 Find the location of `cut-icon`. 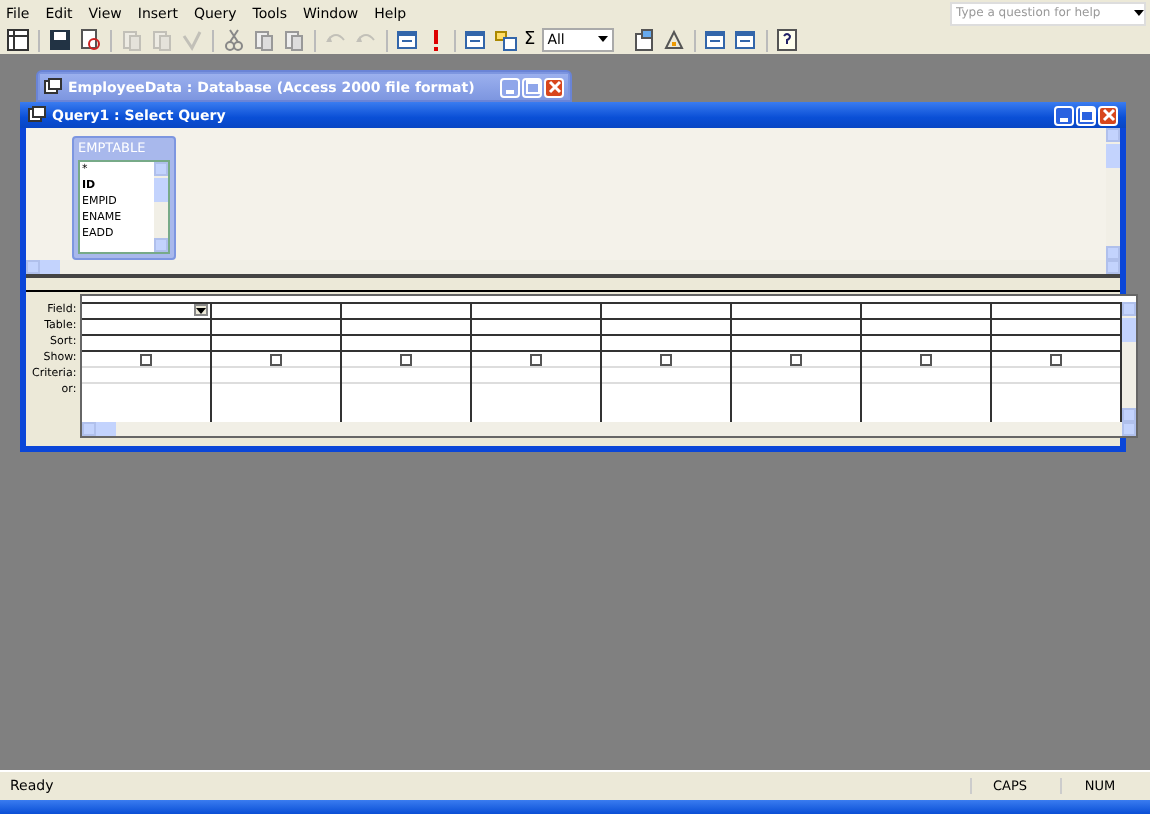

cut-icon is located at coordinates (234, 40).